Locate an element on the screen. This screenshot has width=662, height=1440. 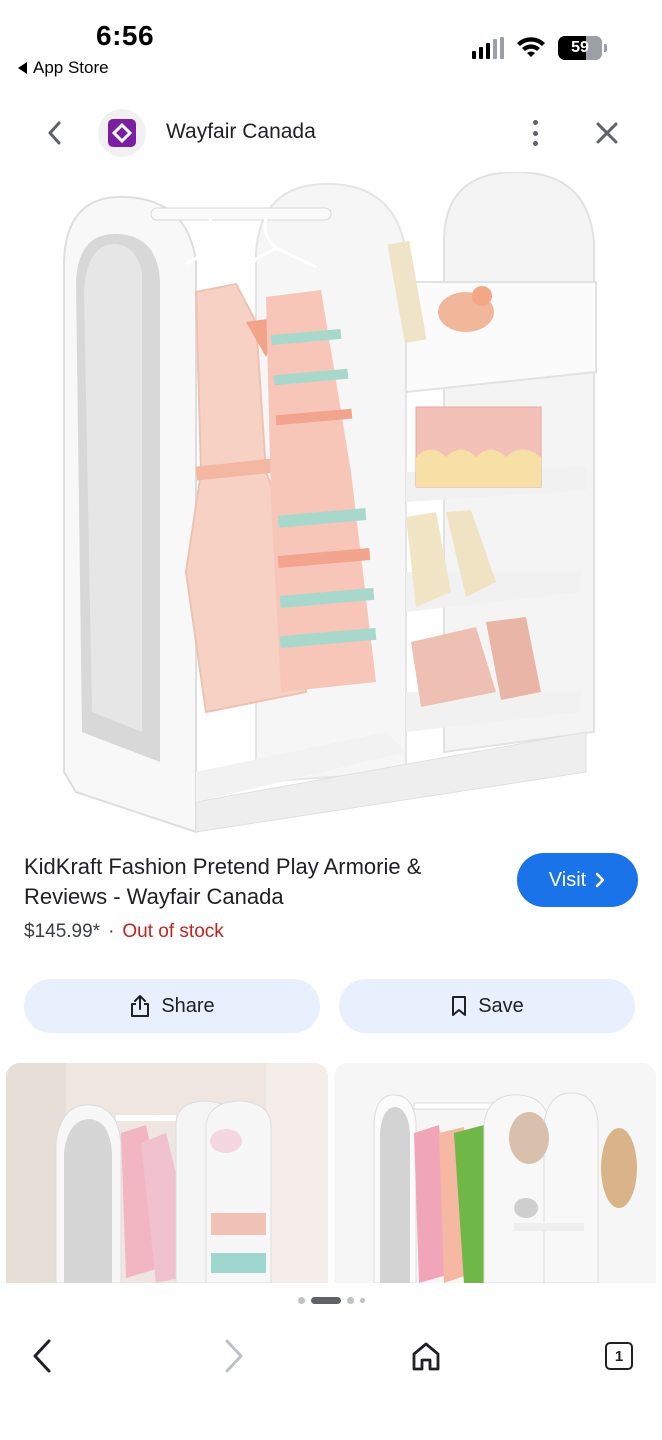
price-line: $145.99* · Out of stock is located at coordinates (124, 932).